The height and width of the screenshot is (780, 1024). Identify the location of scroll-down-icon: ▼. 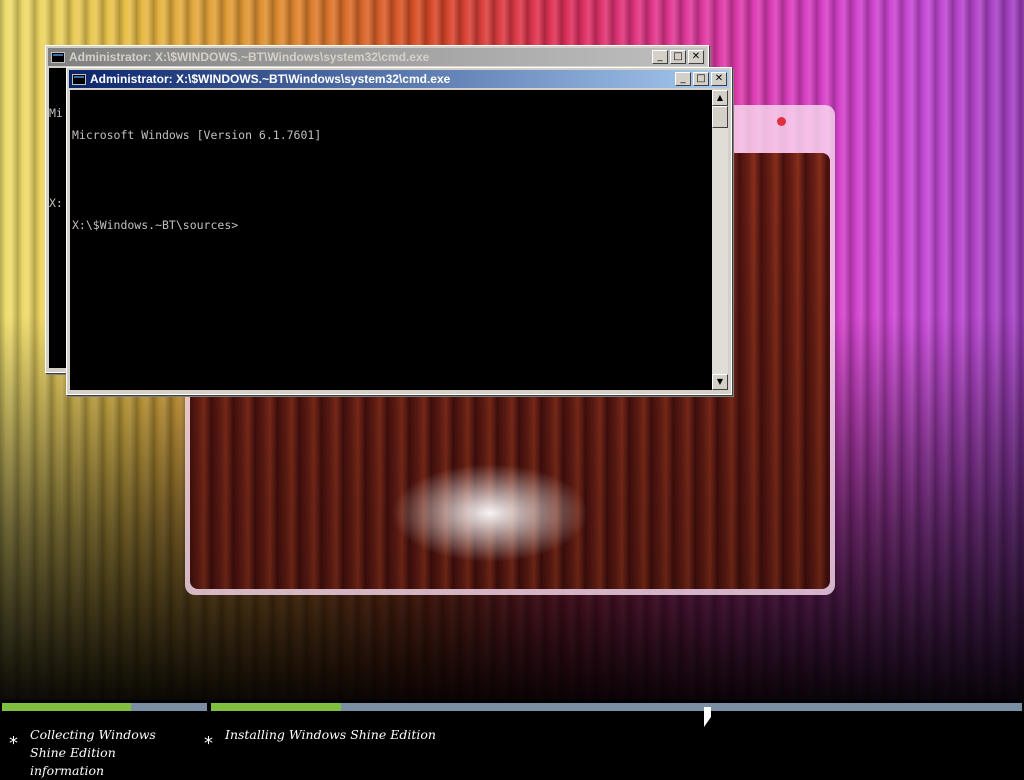
(720, 382).